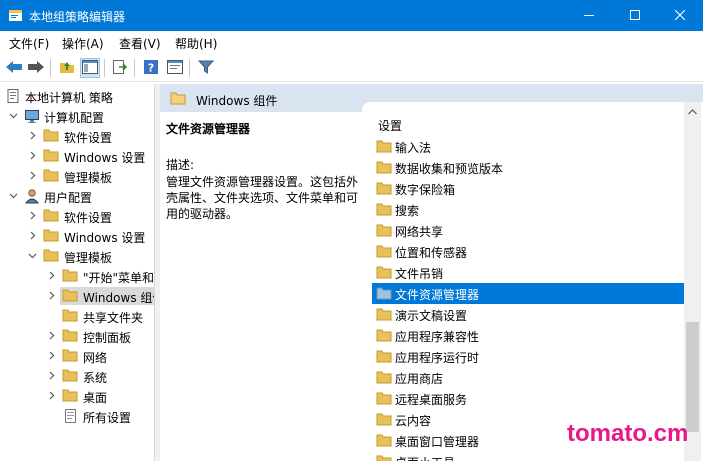 The image size is (703, 461). What do you see at coordinates (528, 356) in the screenshot?
I see `settings-row-app-runtime: 应用程序运行时` at bounding box center [528, 356].